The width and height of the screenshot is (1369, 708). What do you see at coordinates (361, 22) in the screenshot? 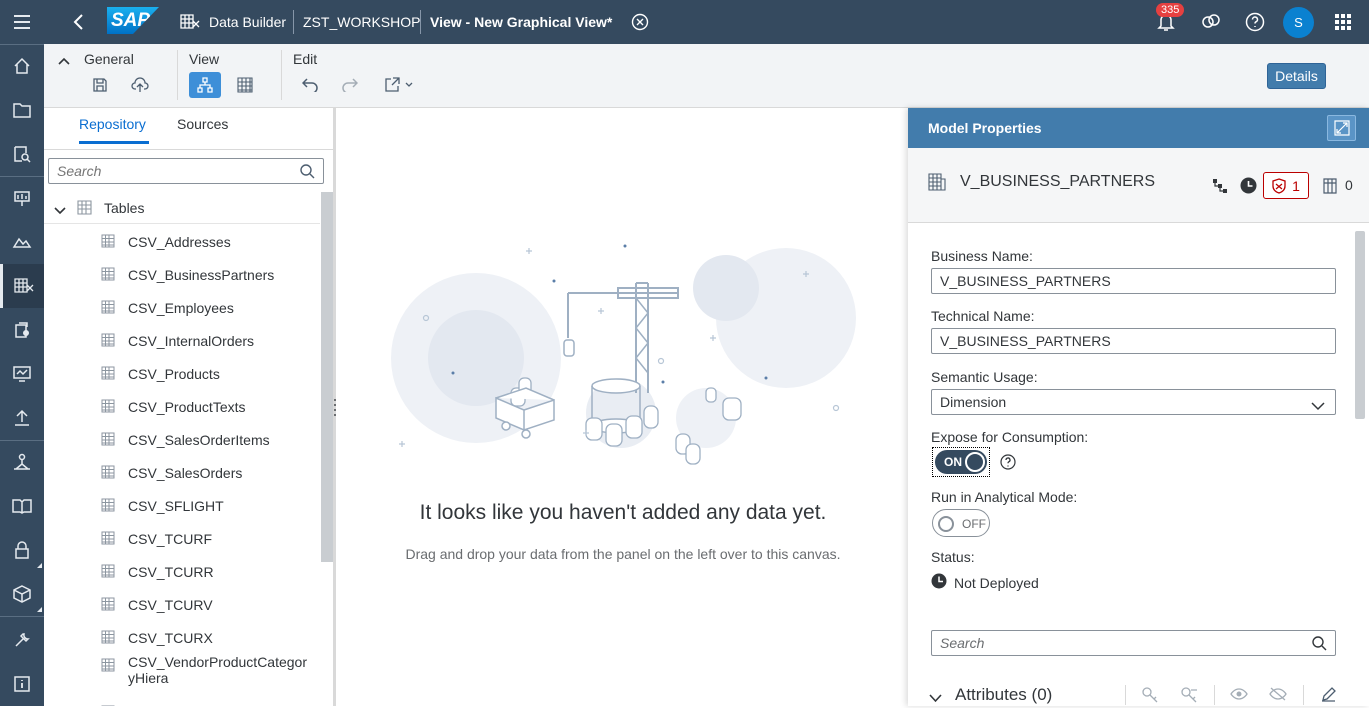
I see `space-name: ZST_WORKSHOP` at bounding box center [361, 22].